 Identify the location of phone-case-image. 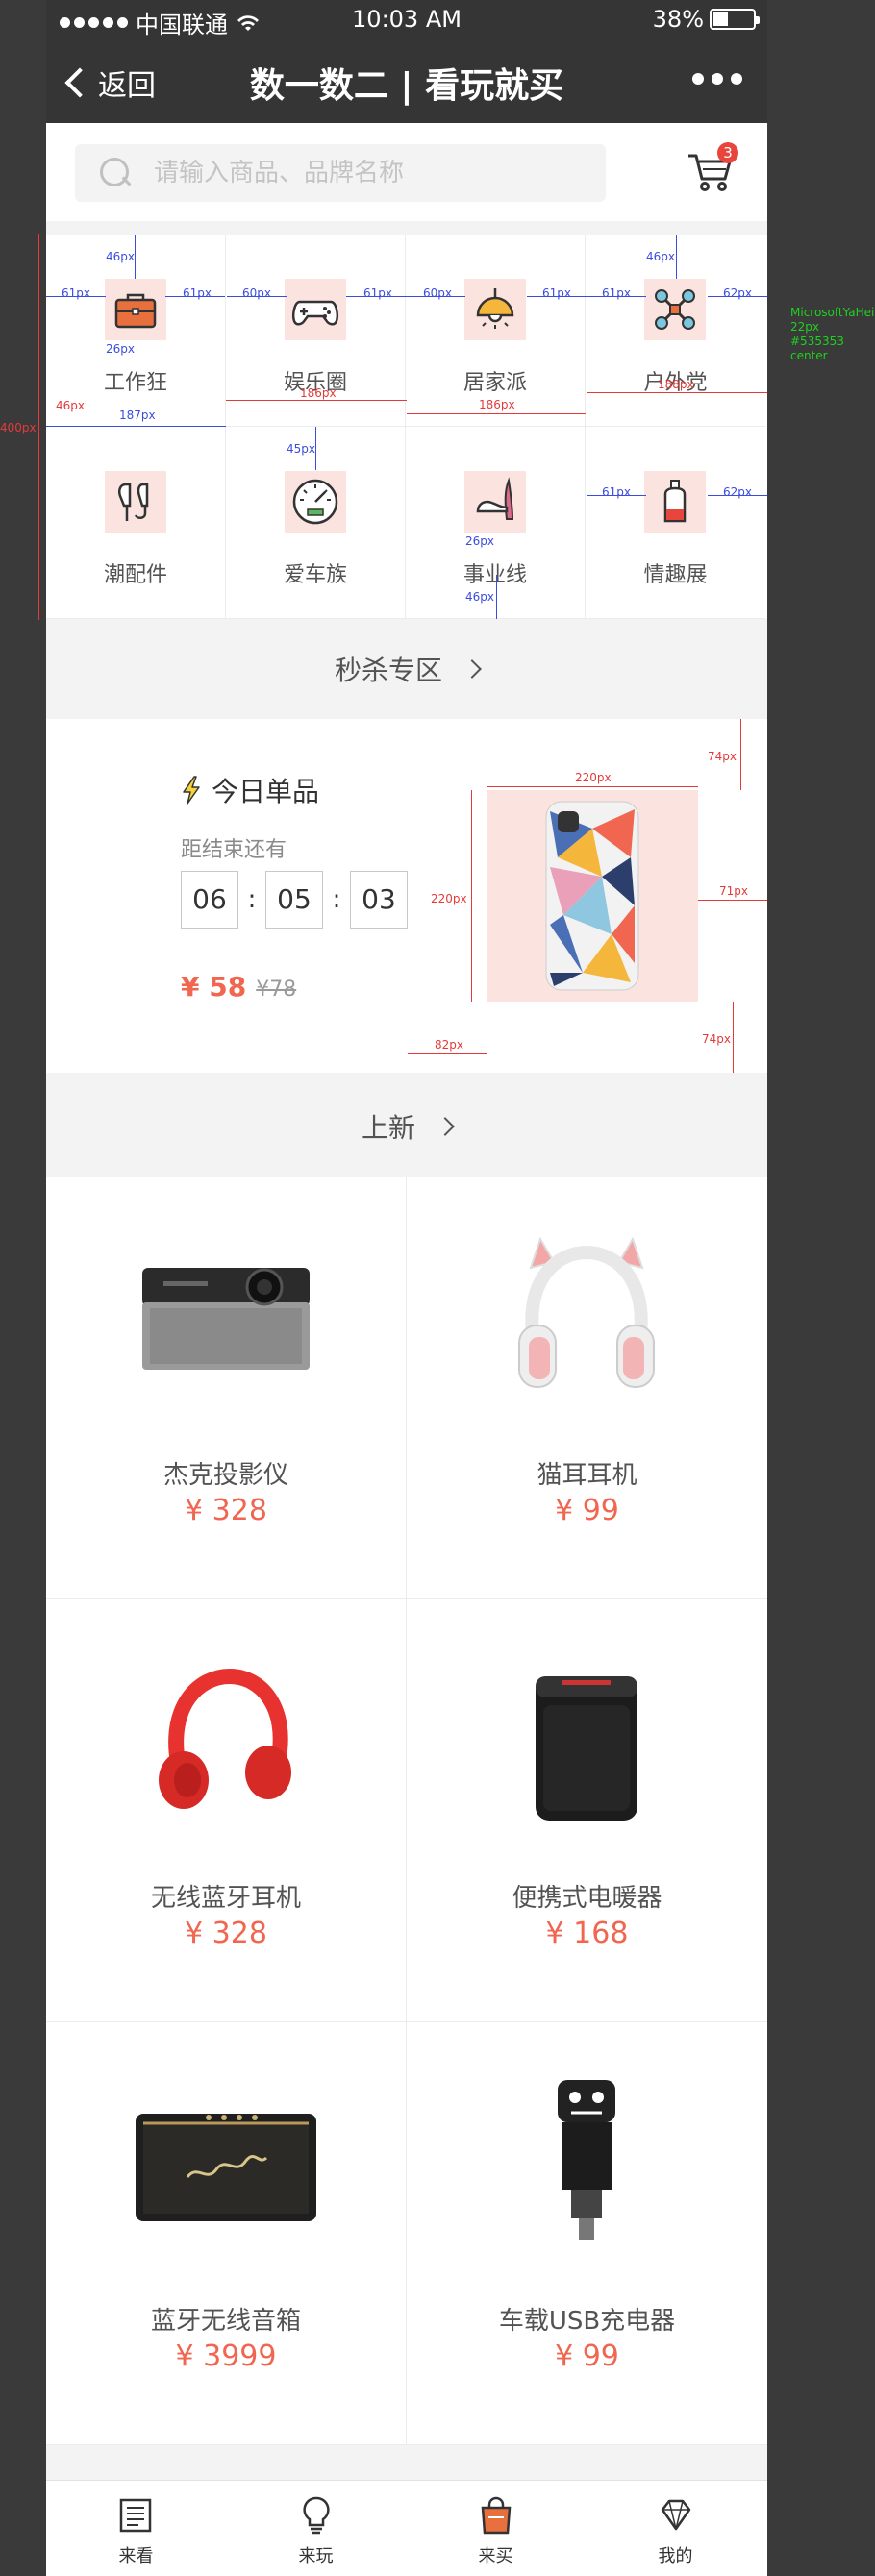
(593, 896).